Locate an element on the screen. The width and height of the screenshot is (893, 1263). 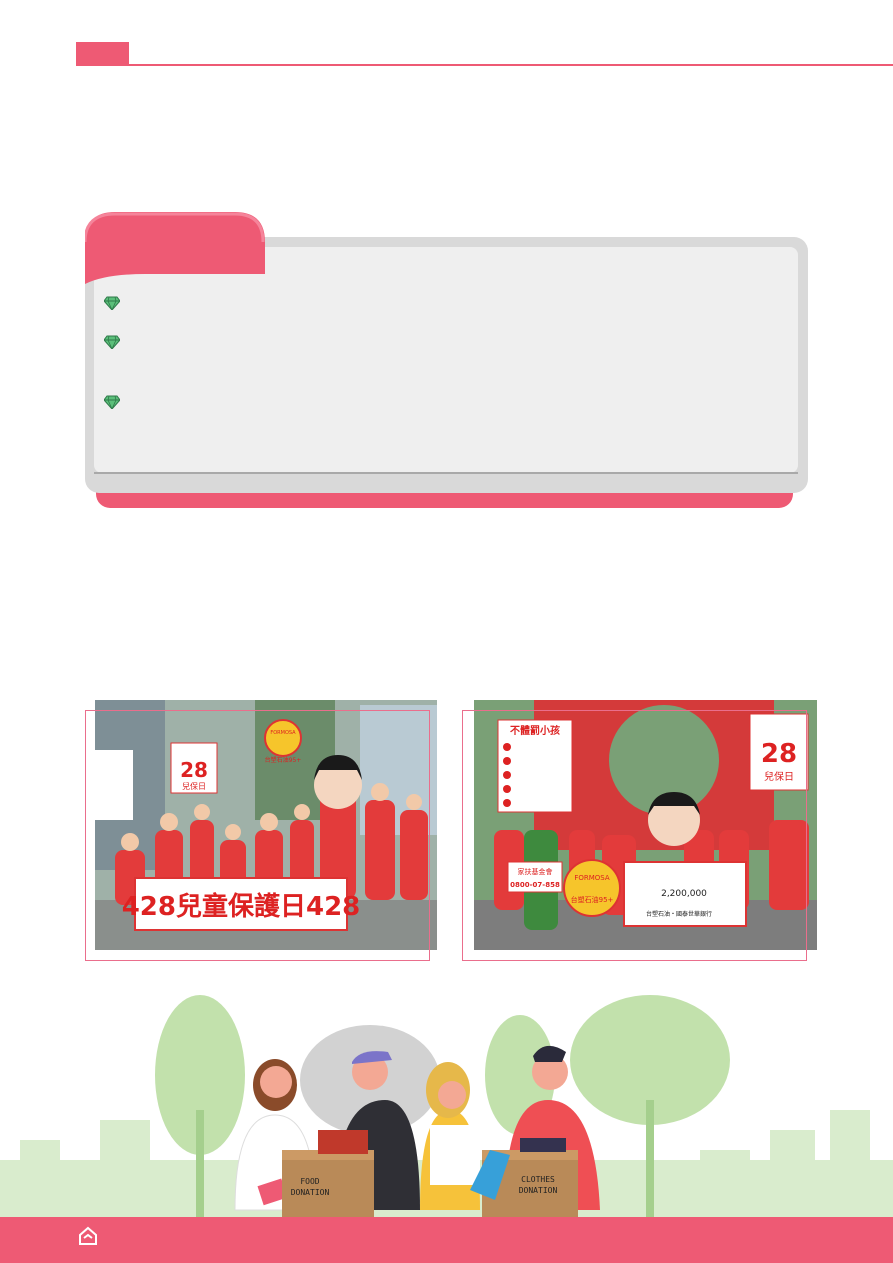
header-rule is located at coordinates (484, 65).